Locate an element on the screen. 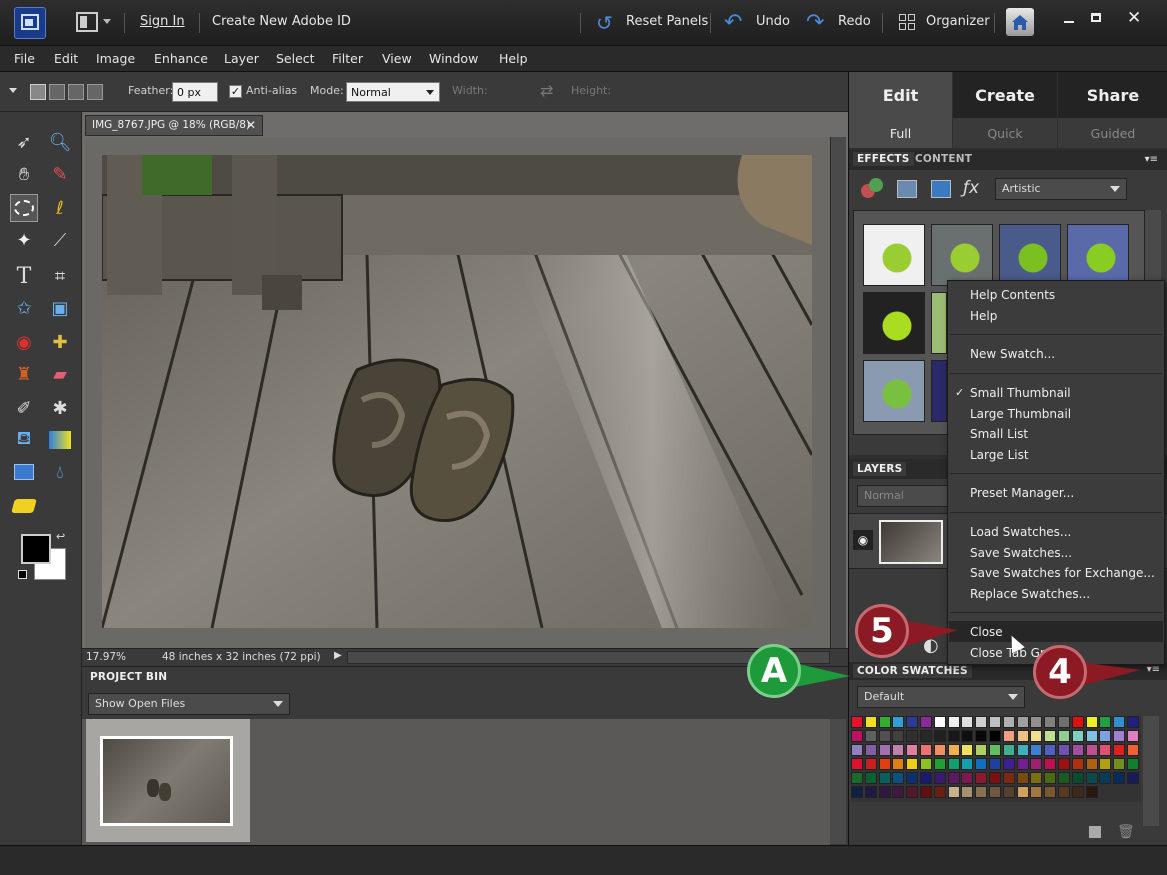  feather-input: 0 px is located at coordinates (195, 92).